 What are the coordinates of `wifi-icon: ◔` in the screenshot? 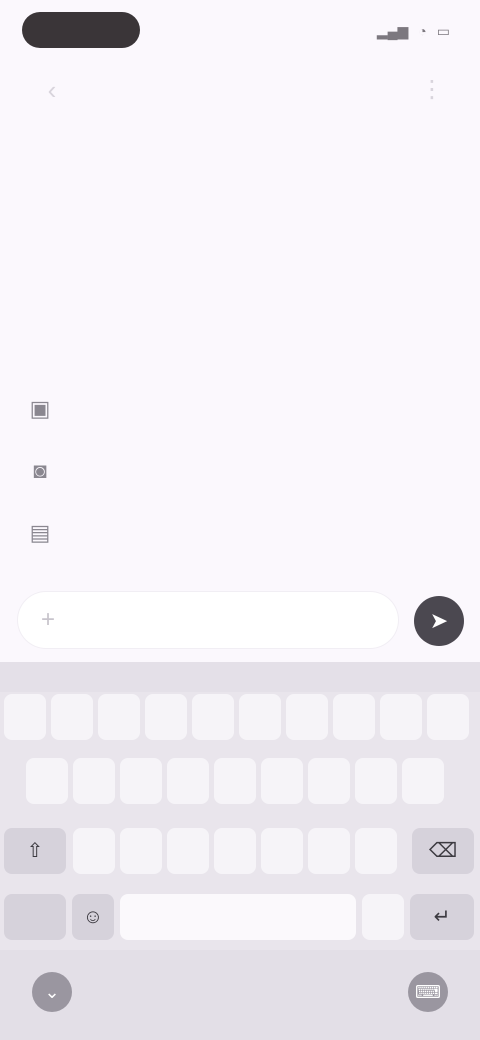 It's located at (422, 31).